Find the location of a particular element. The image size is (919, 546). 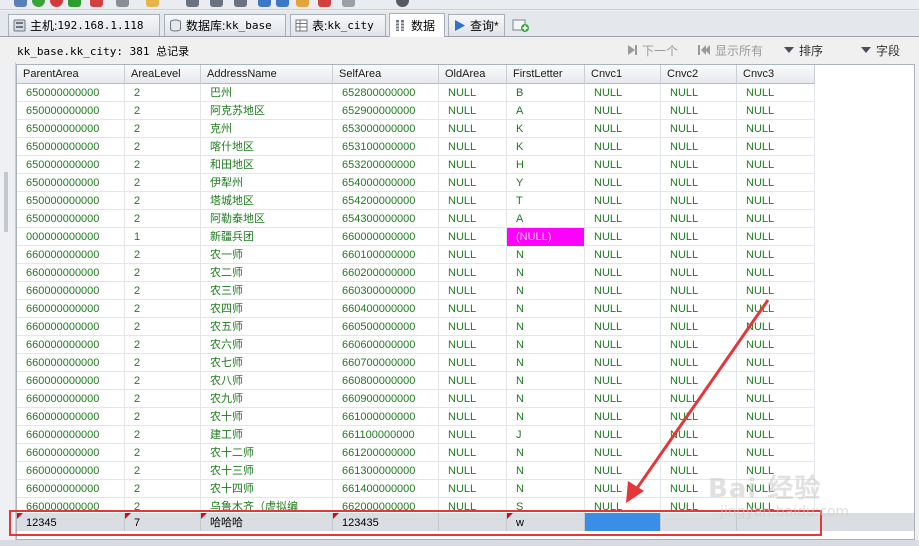

new-cell-arealevel: 7 is located at coordinates (163, 522).